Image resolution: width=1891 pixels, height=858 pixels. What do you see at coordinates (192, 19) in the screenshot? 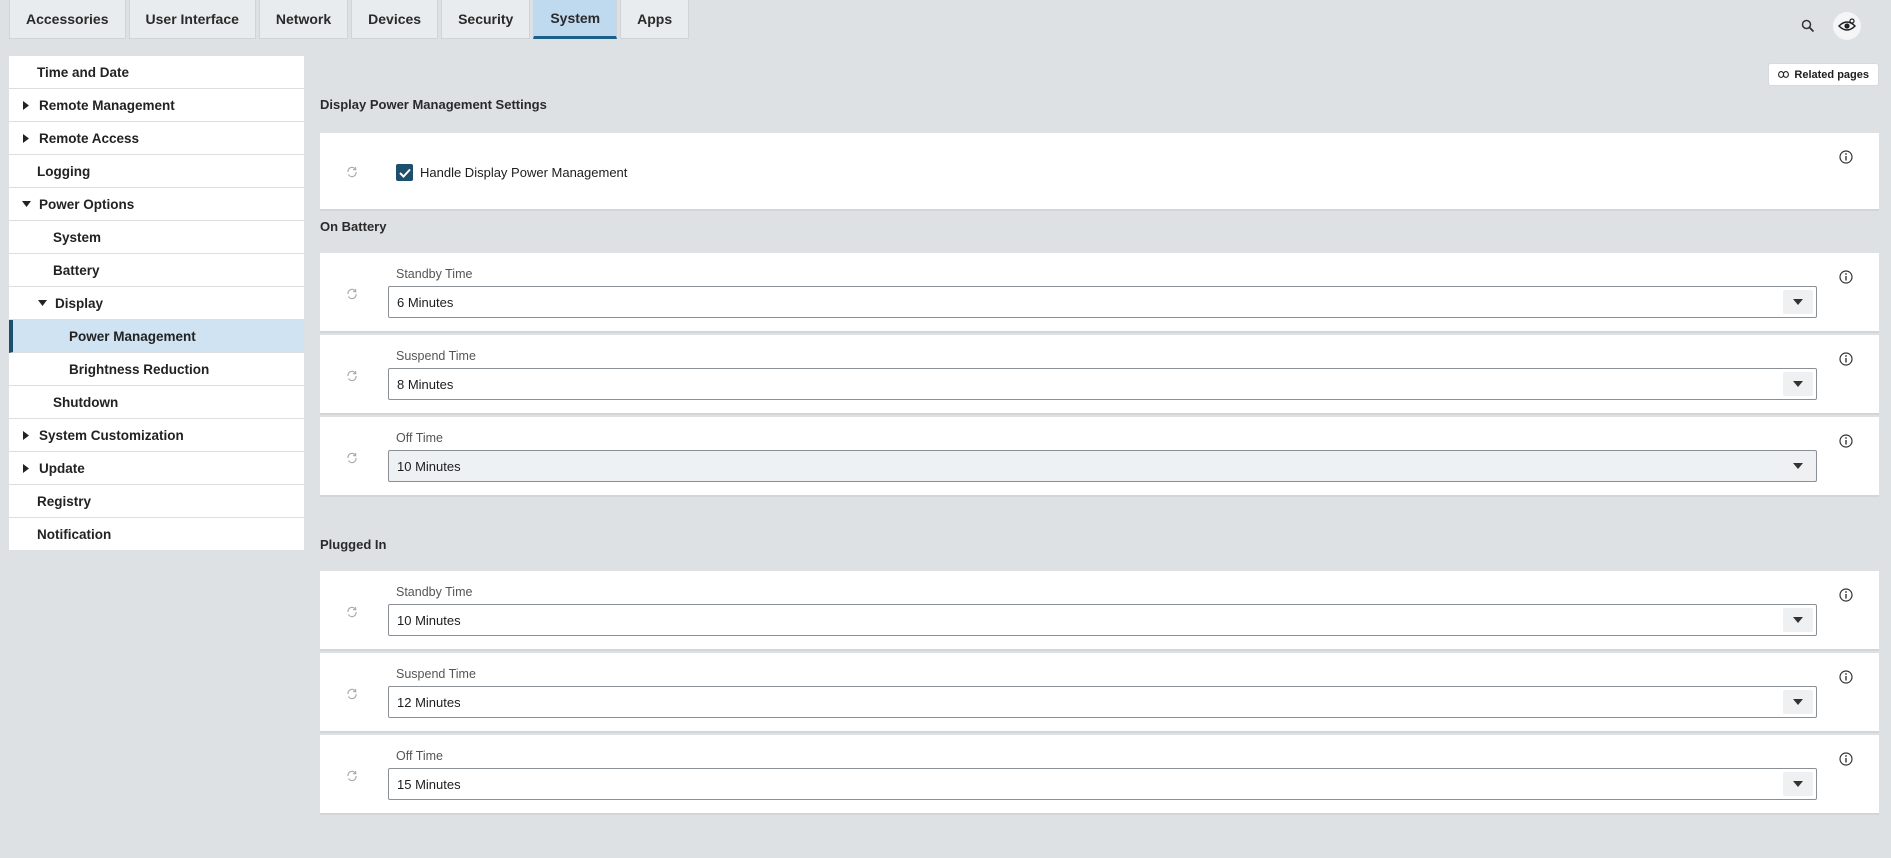
I see `tab-user-interface: User Interface` at bounding box center [192, 19].